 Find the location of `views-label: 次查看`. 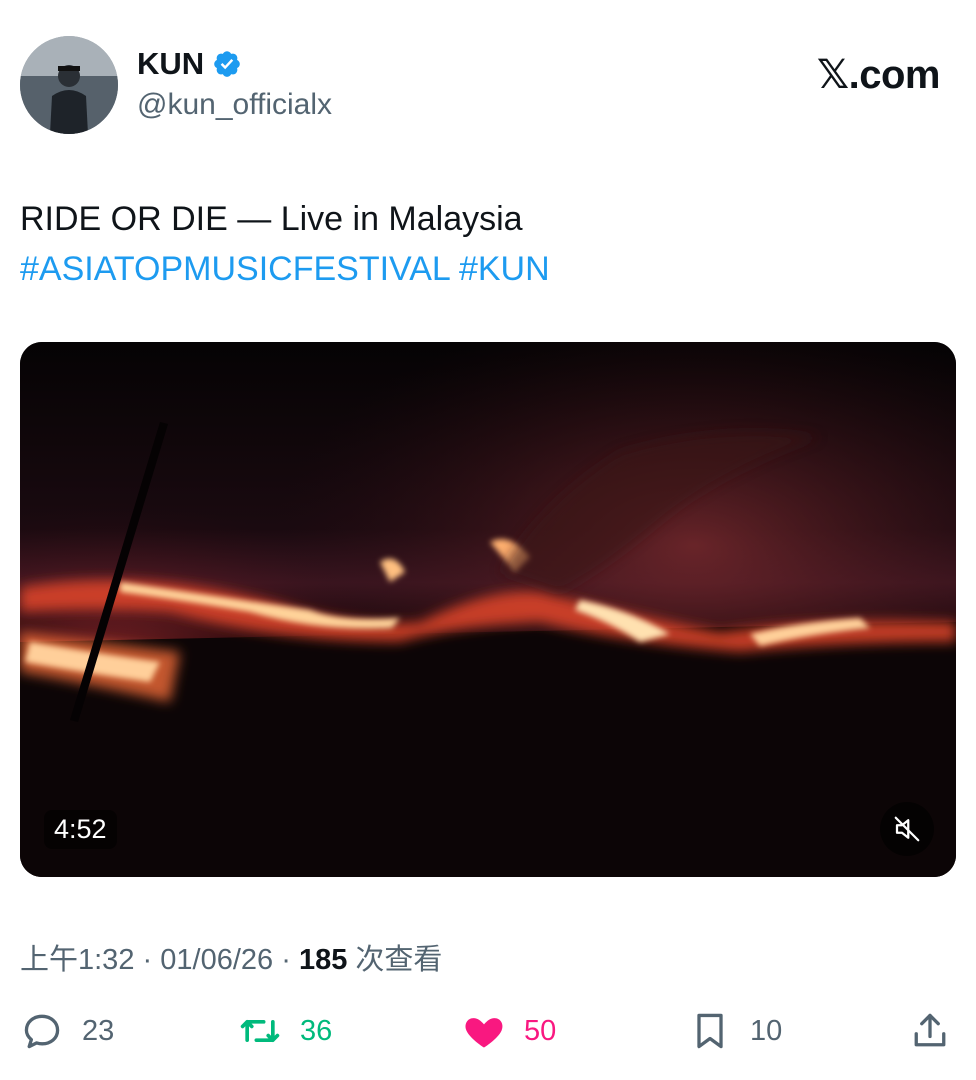

views-label: 次查看 is located at coordinates (399, 960).